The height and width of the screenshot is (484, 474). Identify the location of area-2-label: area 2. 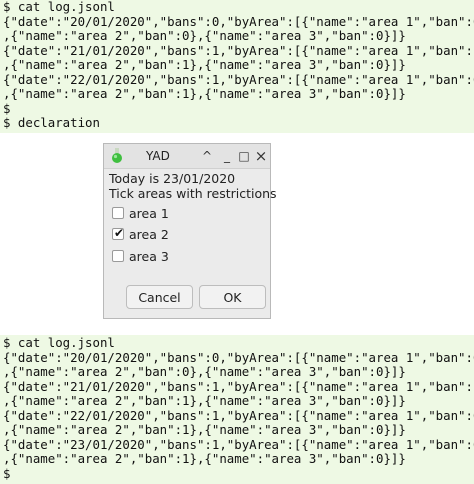
(149, 234).